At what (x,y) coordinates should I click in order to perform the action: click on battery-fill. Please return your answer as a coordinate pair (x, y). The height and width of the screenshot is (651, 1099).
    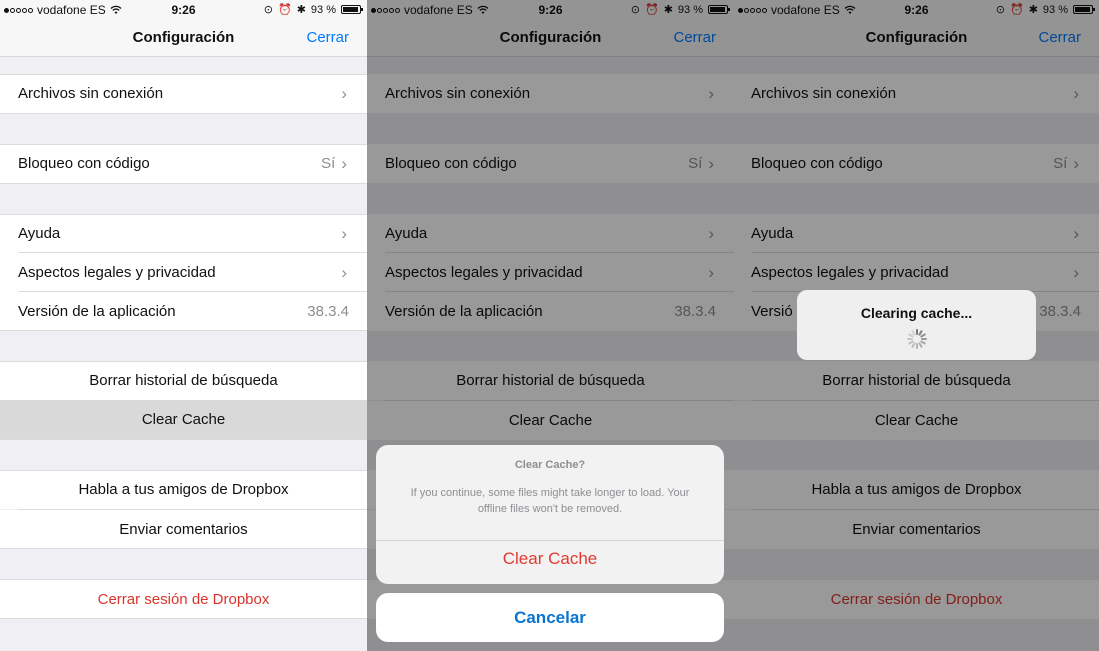
    Looking at the image, I should click on (350, 9).